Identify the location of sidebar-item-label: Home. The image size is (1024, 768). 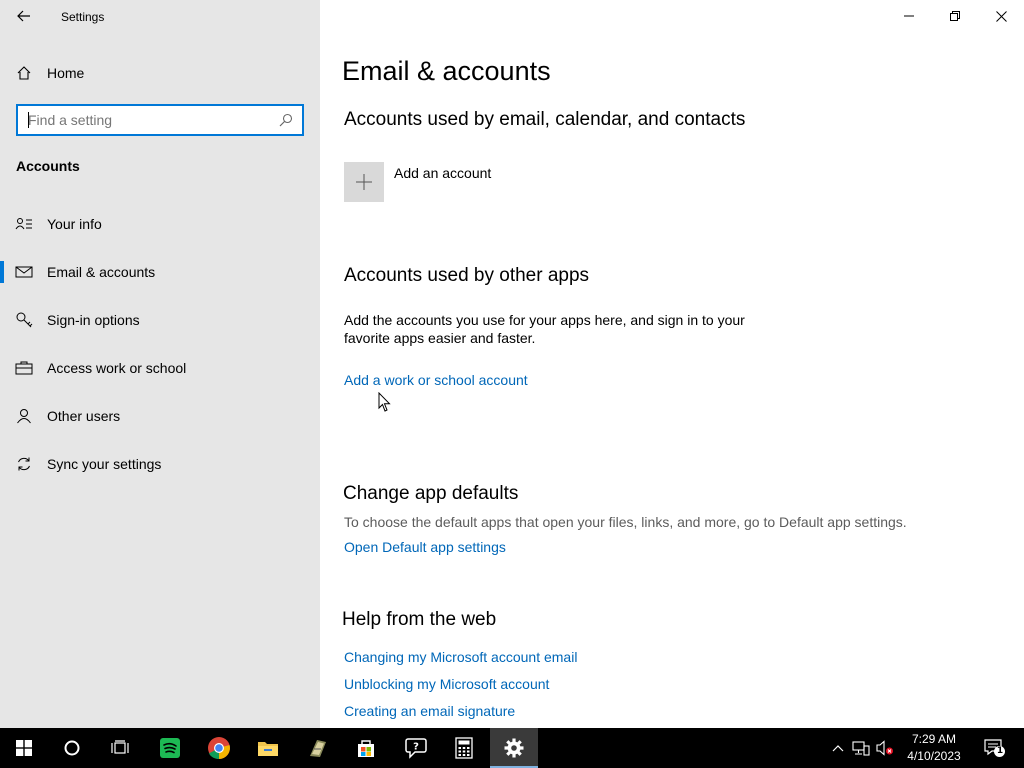
(66, 73).